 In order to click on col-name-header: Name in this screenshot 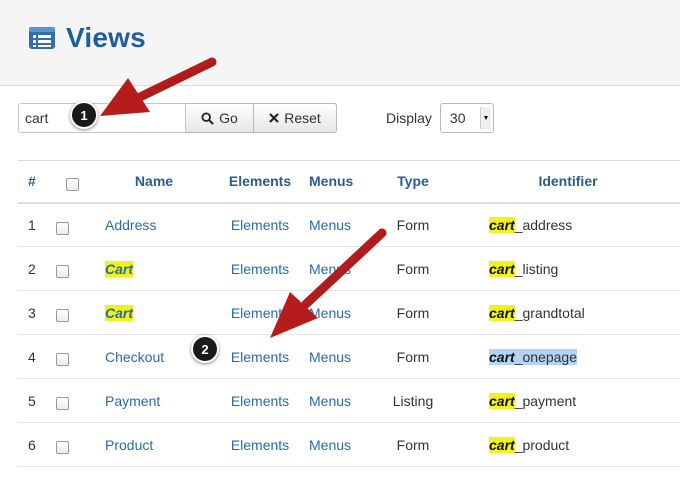, I will do `click(154, 182)`.